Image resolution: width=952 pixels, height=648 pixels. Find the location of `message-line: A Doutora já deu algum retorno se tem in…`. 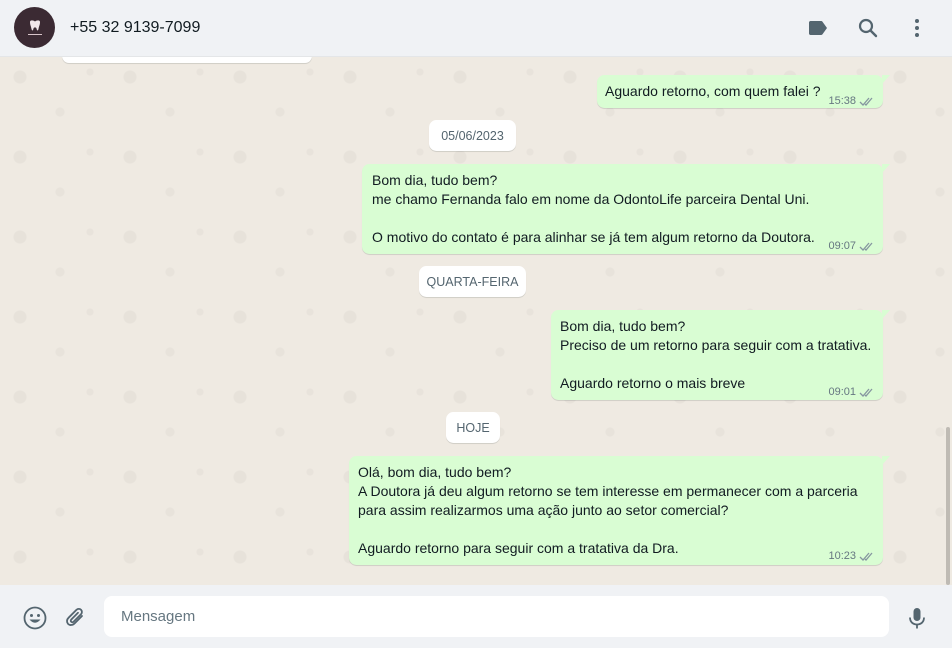

message-line: A Doutora já deu algum retorno se tem in… is located at coordinates (608, 491).